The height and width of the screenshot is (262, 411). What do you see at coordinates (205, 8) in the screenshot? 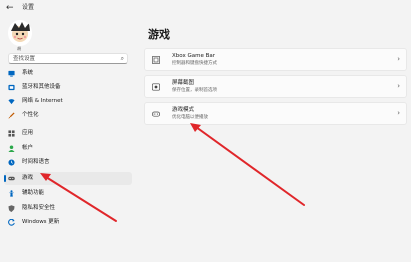
I see `title-bar: ← 设置` at bounding box center [205, 8].